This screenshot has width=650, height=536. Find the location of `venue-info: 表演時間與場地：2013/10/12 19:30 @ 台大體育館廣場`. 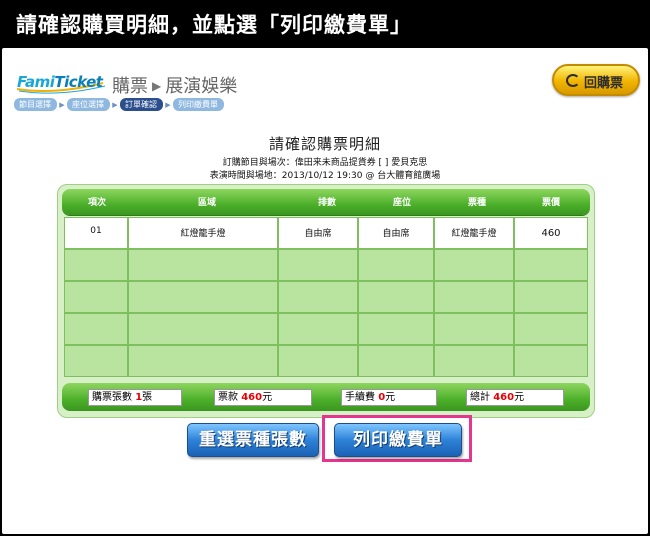

venue-info: 表演時間與場地：2013/10/12 19:30 @ 台大體育館廣場 is located at coordinates (325, 176).